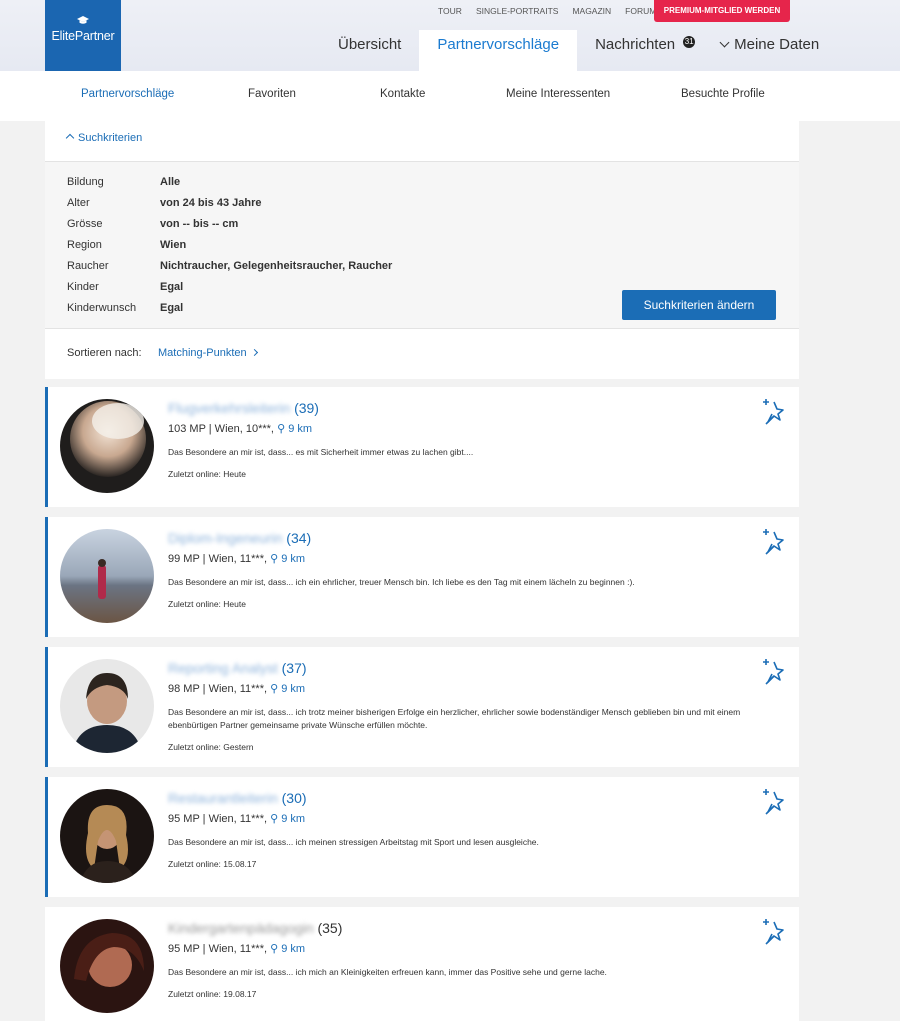  Describe the element at coordinates (241, 928) in the screenshot. I see `profile-profession: Kindergartenpädagogin` at that location.